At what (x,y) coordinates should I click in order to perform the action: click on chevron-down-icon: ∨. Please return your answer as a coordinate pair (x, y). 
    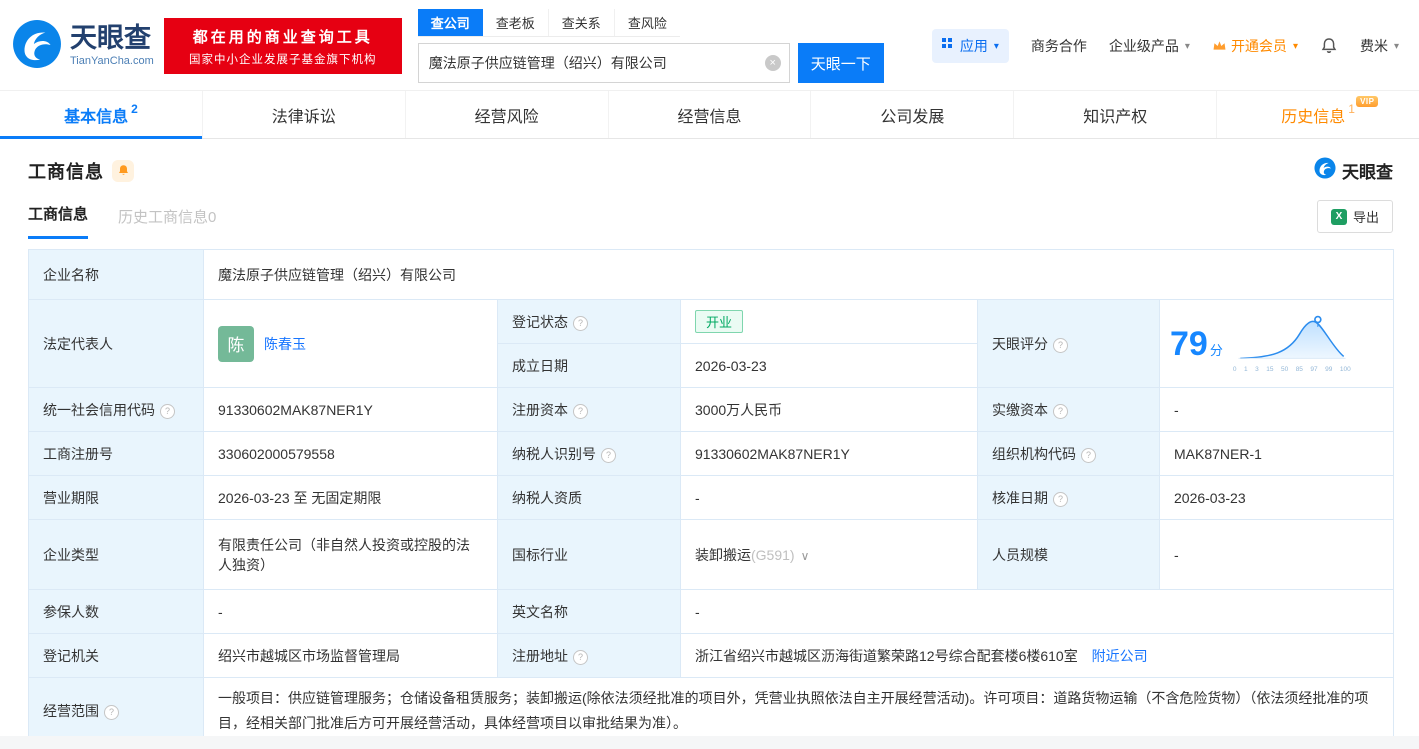
    Looking at the image, I should click on (805, 556).